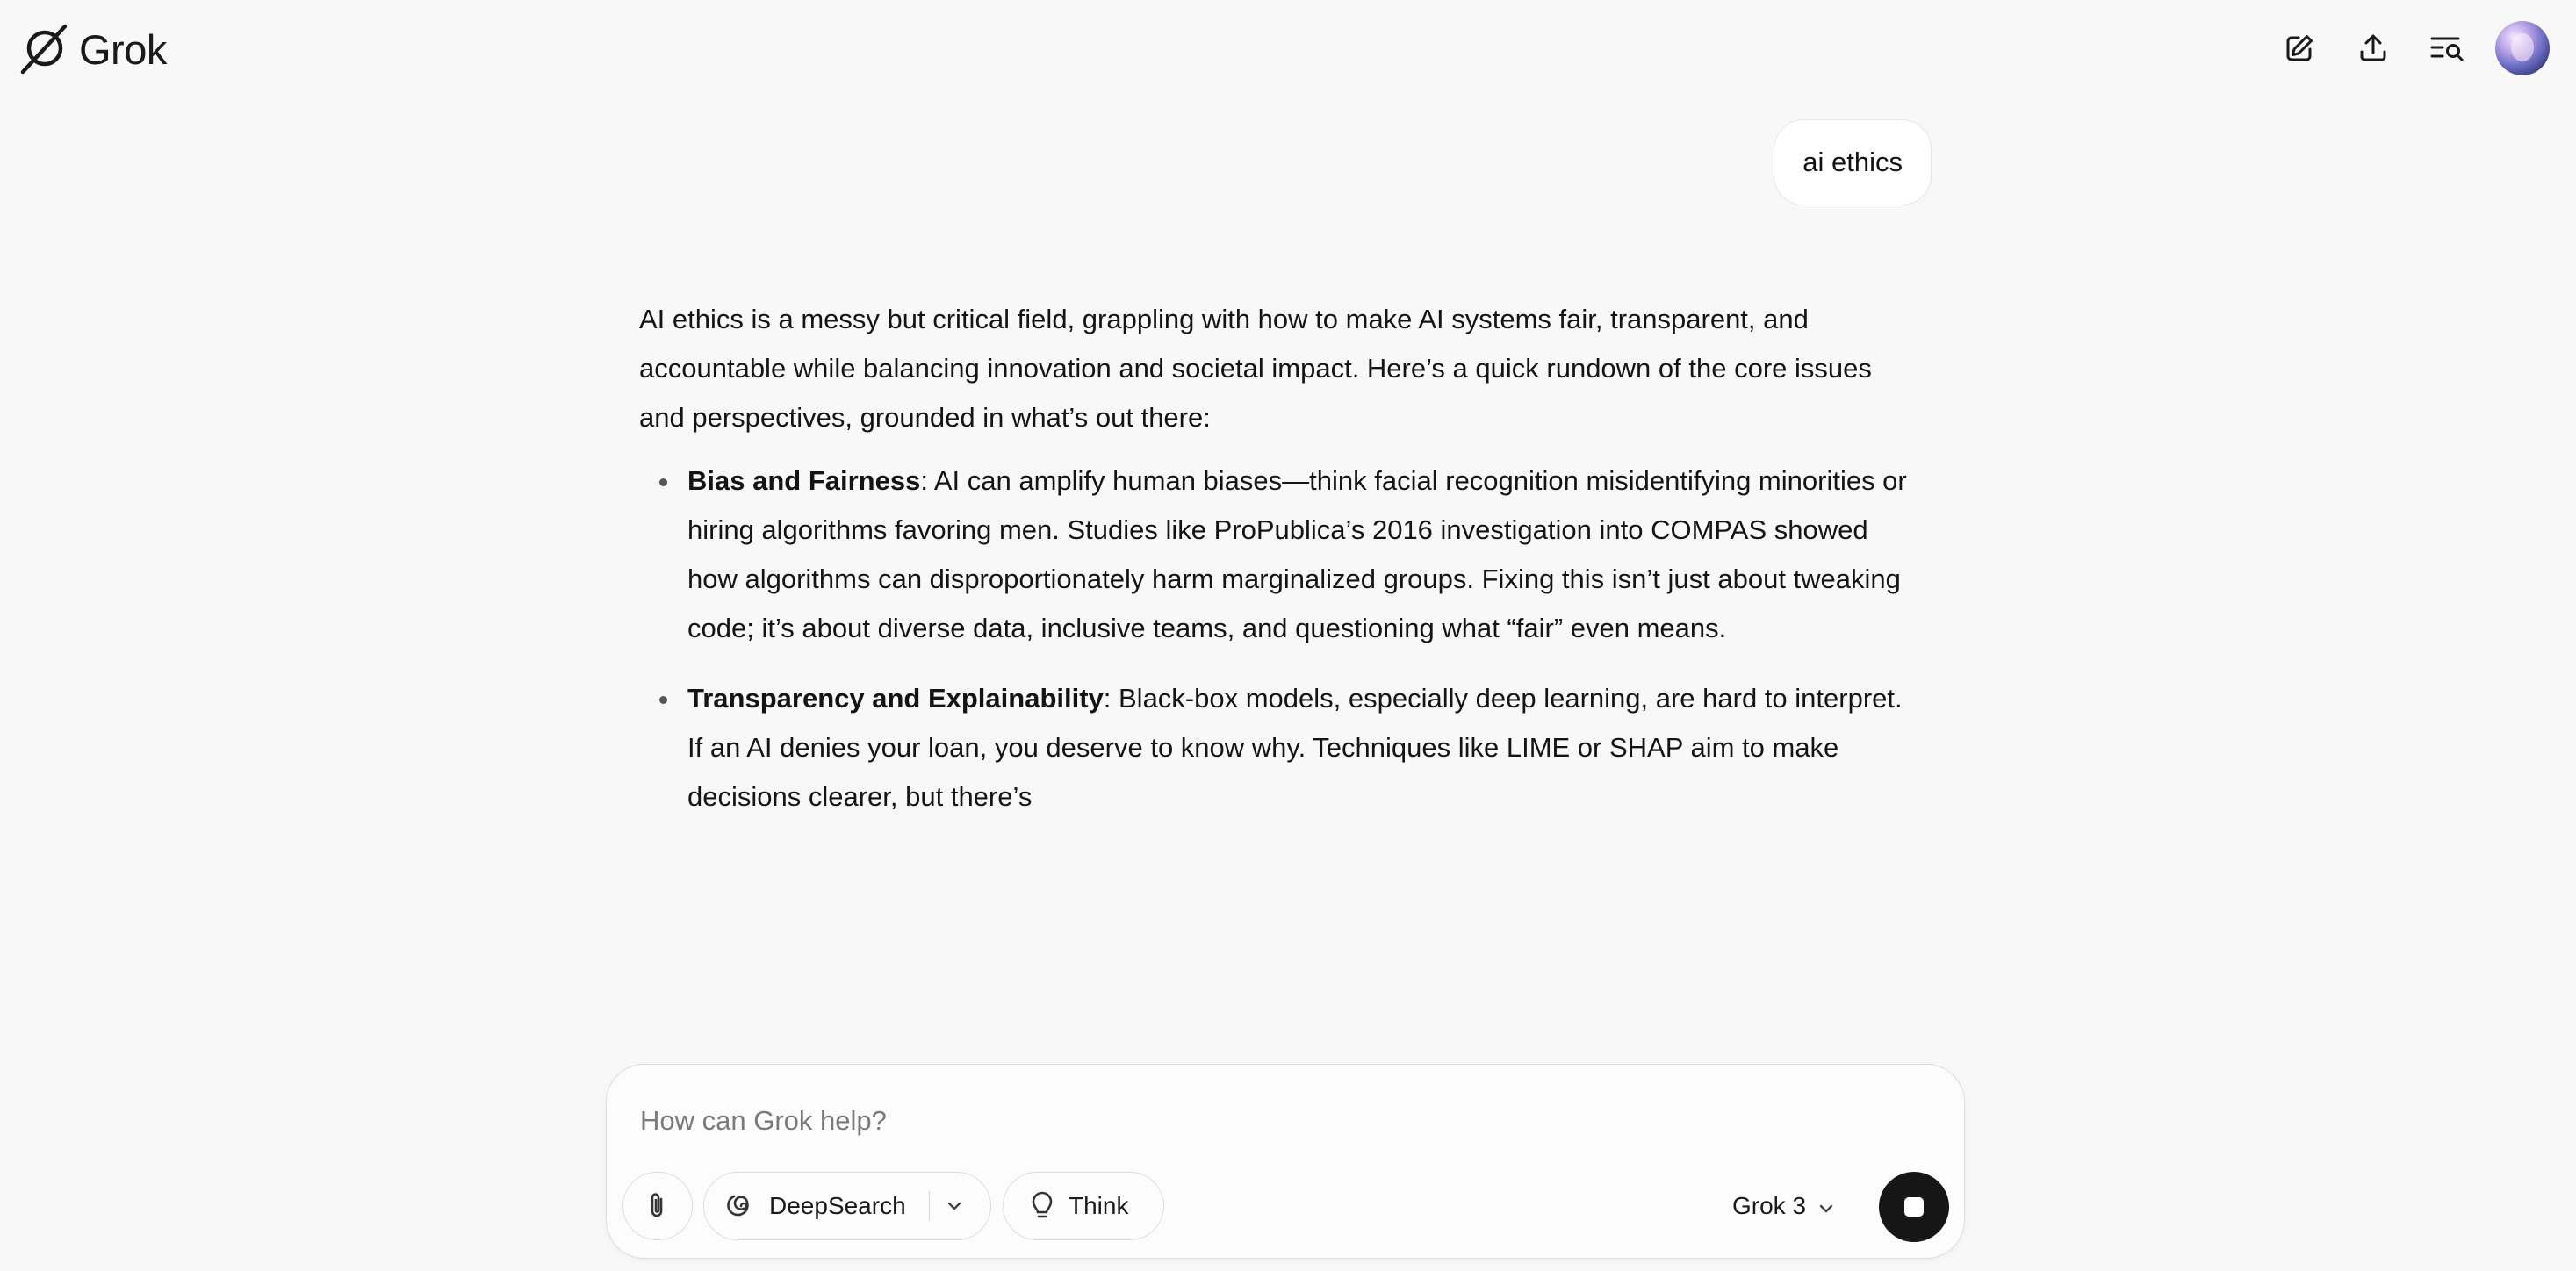 The image size is (2576, 1271). Describe the element at coordinates (1769, 1205) in the screenshot. I see `model-label: Grok 3` at that location.